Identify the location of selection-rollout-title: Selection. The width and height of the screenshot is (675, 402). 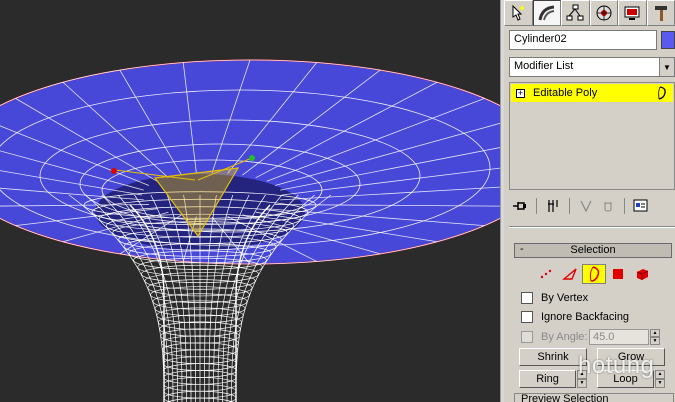
(593, 250).